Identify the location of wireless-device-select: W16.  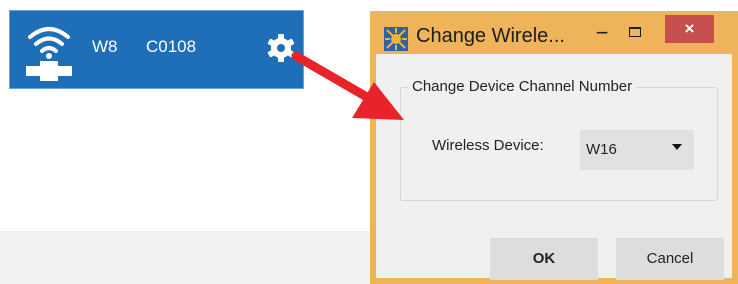
(637, 150).